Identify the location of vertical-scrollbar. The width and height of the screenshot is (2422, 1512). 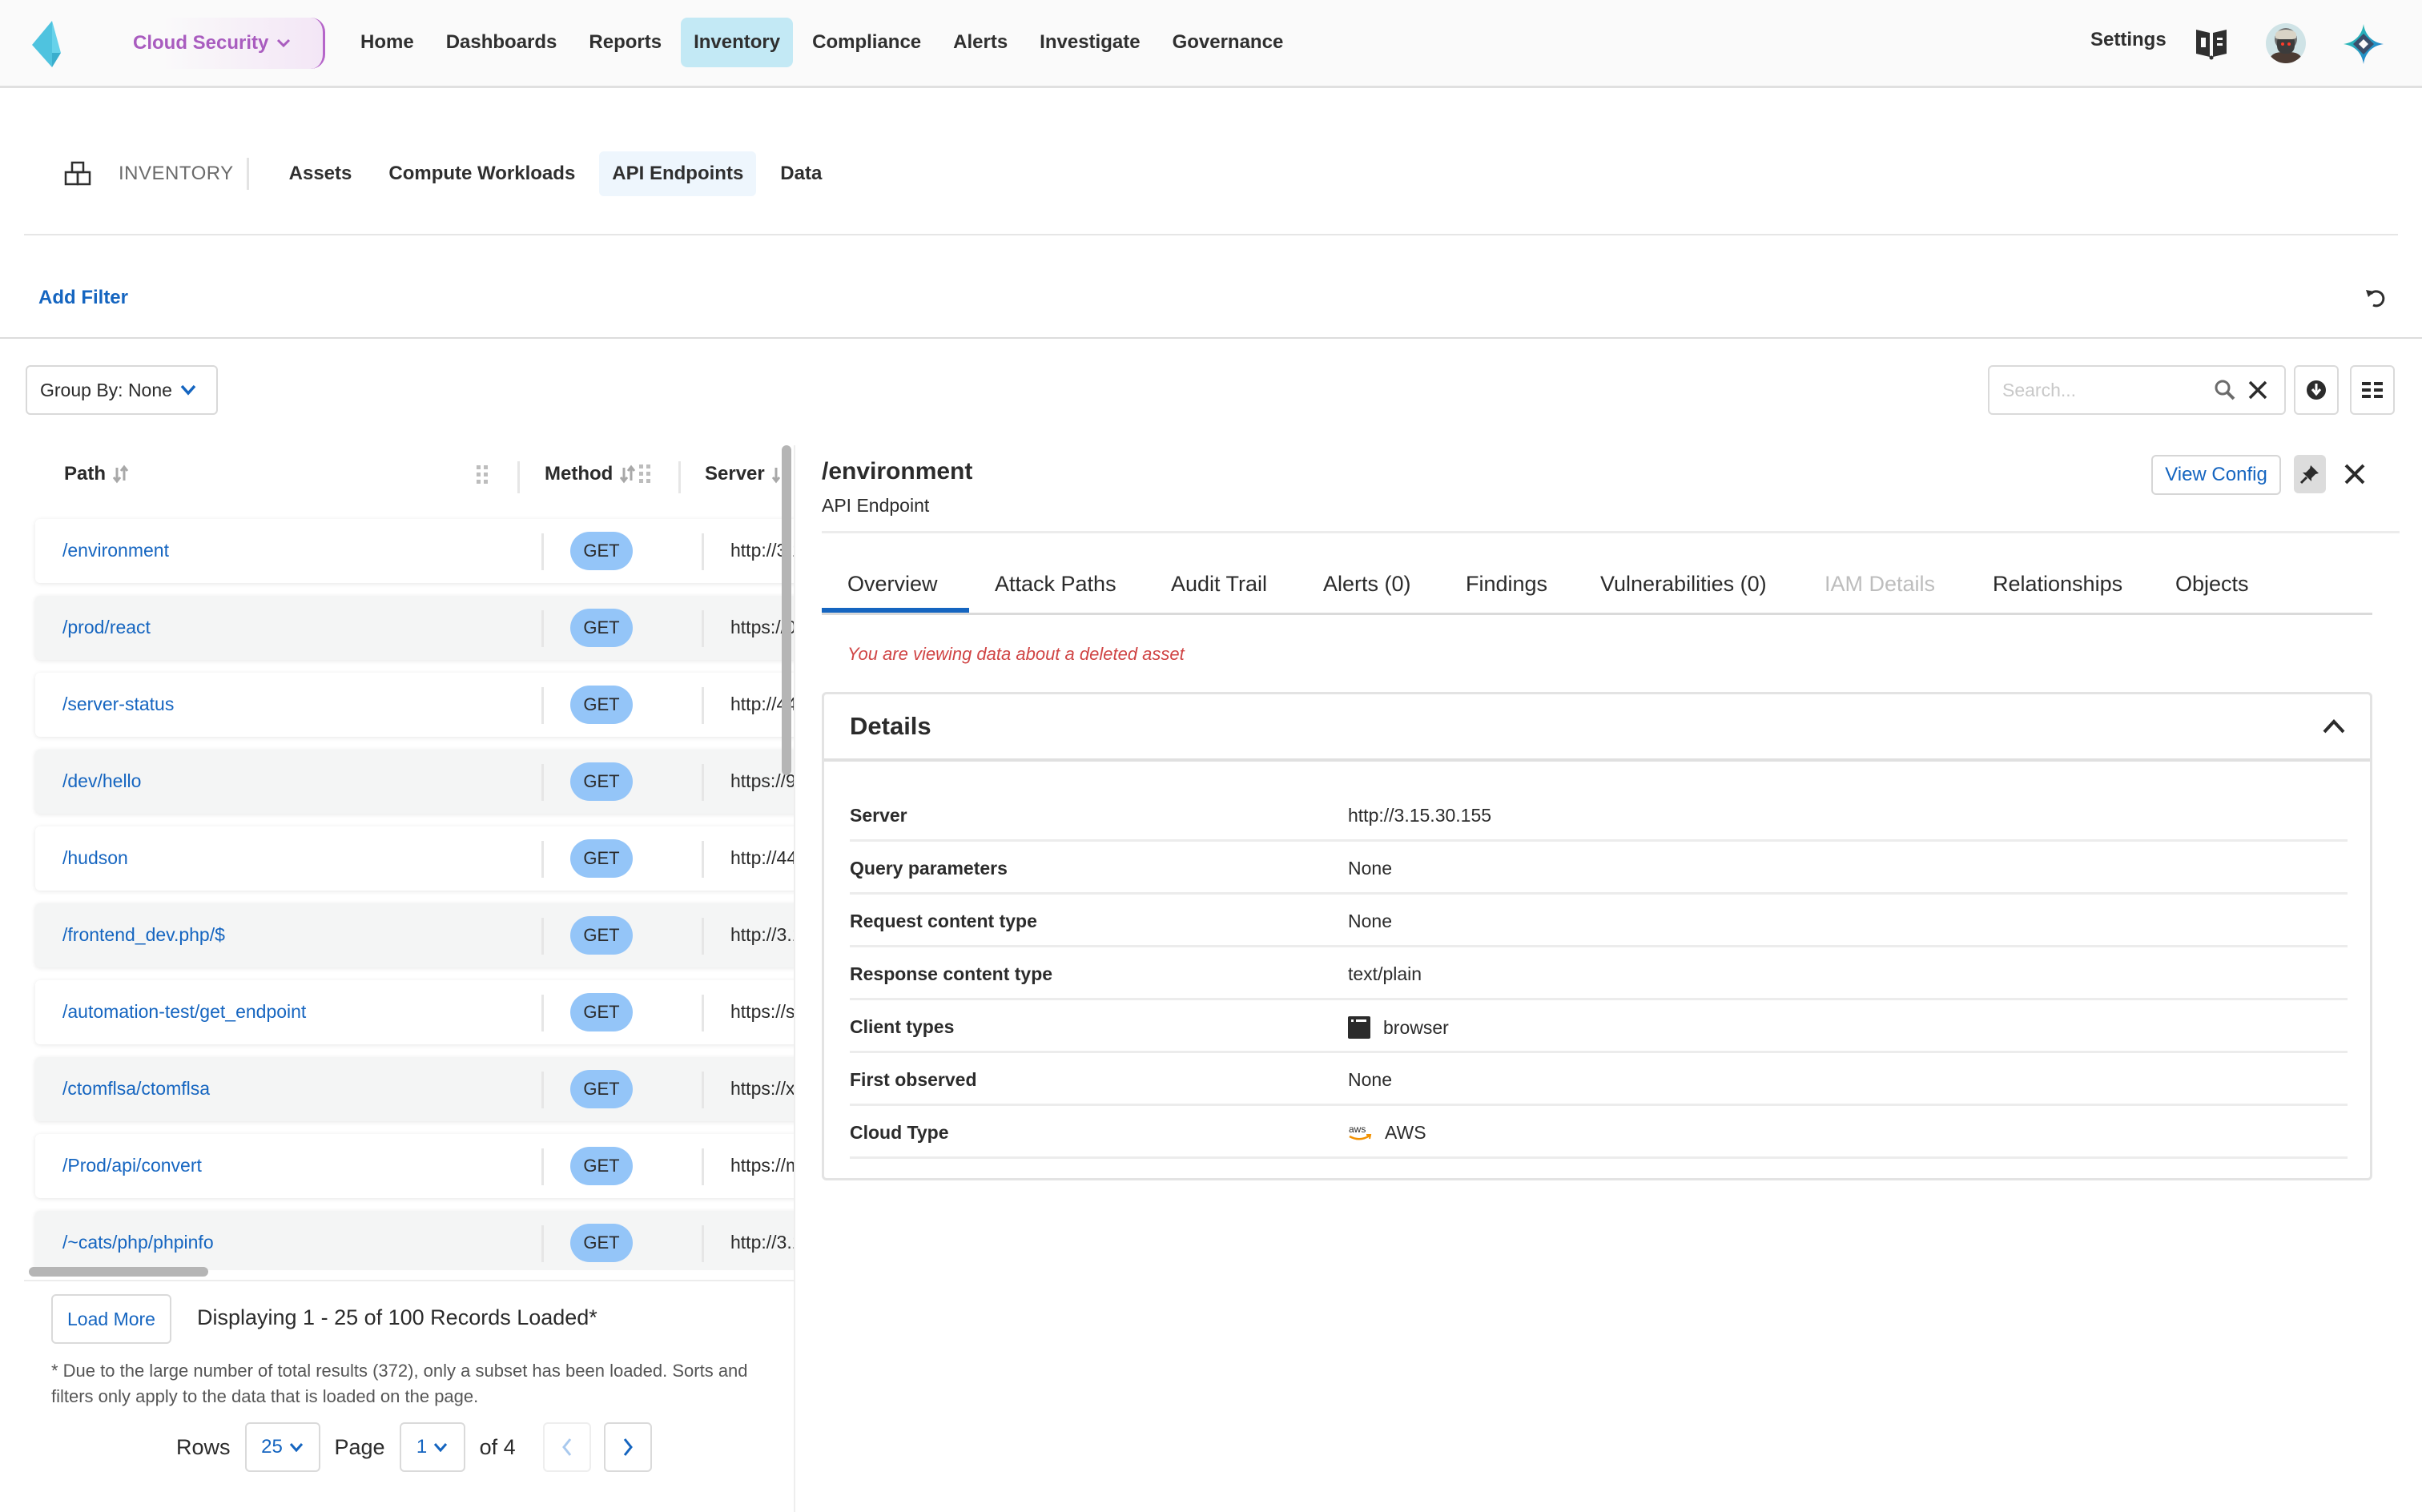
(786, 610).